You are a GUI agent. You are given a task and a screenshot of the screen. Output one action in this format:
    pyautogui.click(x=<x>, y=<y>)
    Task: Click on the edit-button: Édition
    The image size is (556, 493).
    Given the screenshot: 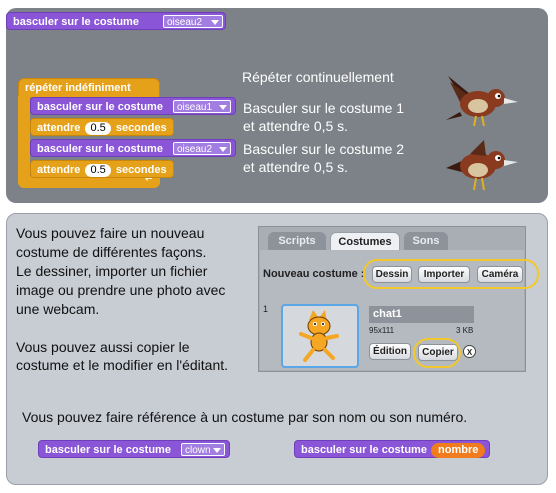 What is the action you would take?
    pyautogui.click(x=390, y=351)
    